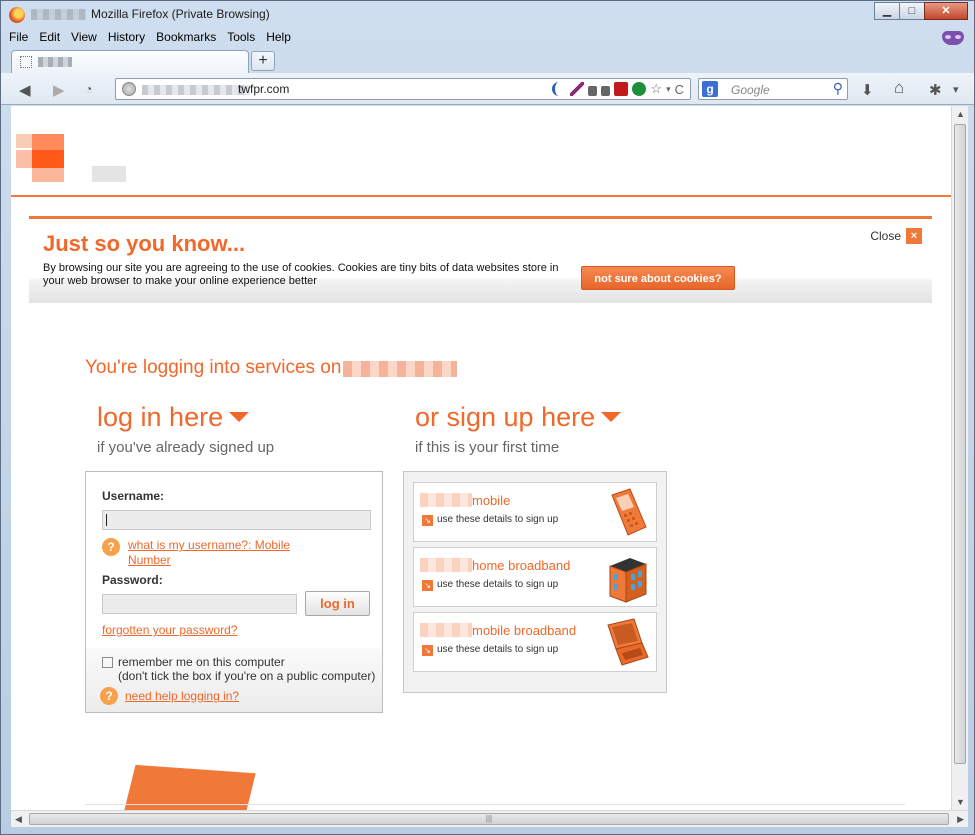 The image size is (975, 835). Describe the element at coordinates (160, 417) in the screenshot. I see `login-heading-text: log in here` at that location.